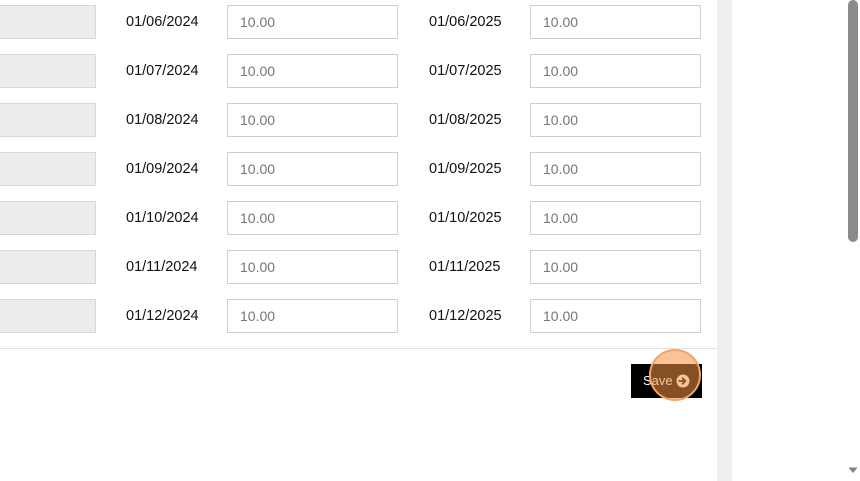 This screenshot has width=860, height=481. I want to click on form-divider, so click(358, 348).